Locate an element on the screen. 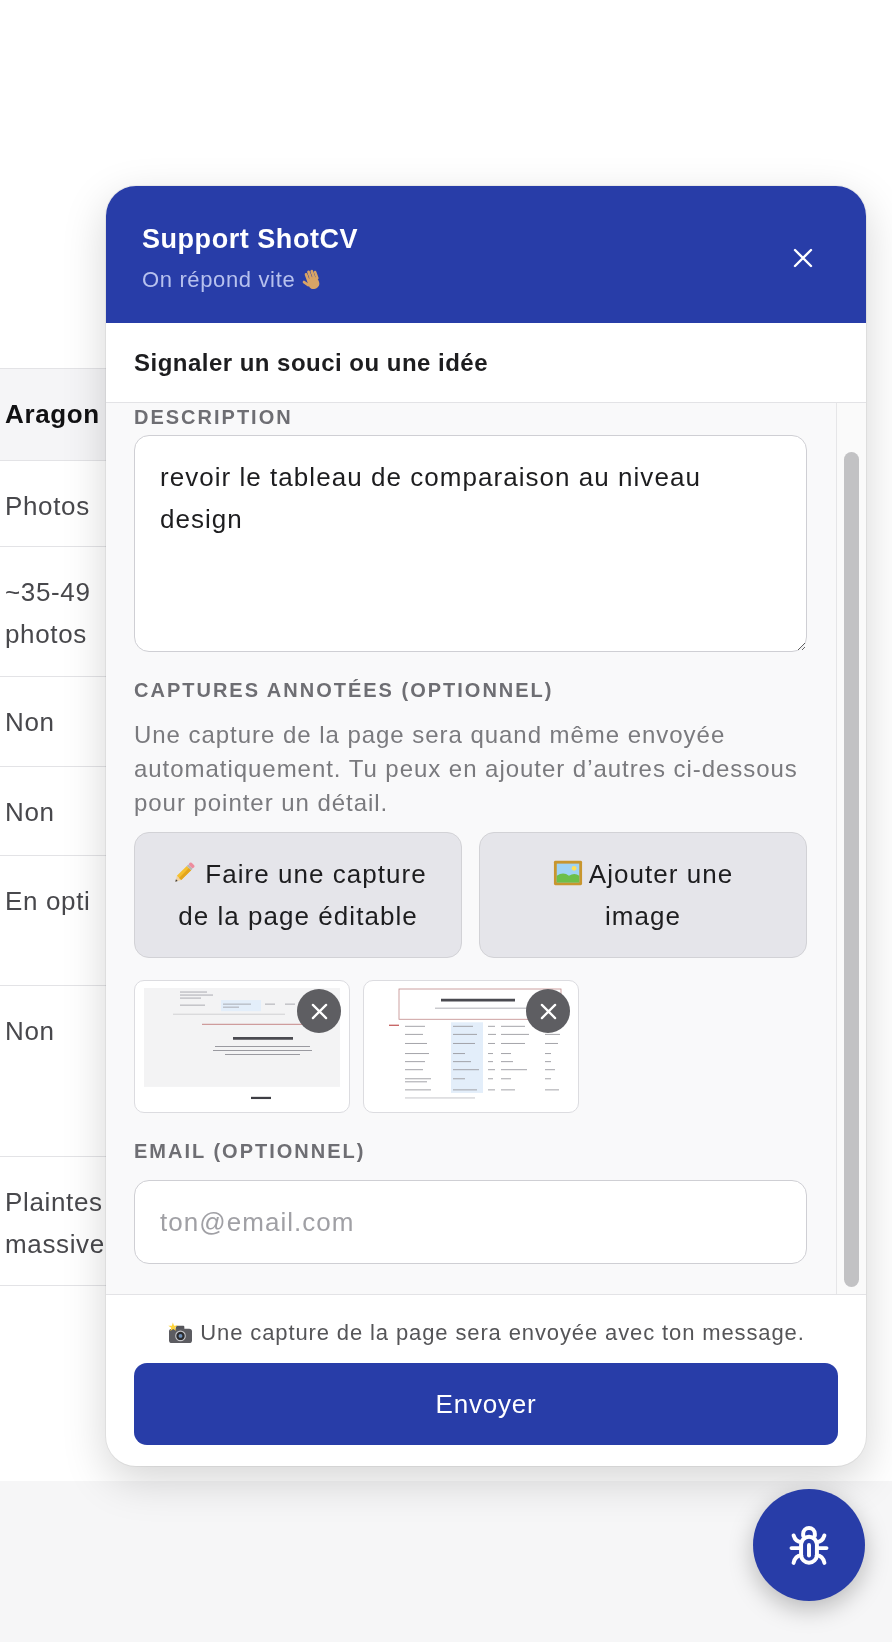 The height and width of the screenshot is (1642, 892). camera-flash-icon is located at coordinates (181, 1333).